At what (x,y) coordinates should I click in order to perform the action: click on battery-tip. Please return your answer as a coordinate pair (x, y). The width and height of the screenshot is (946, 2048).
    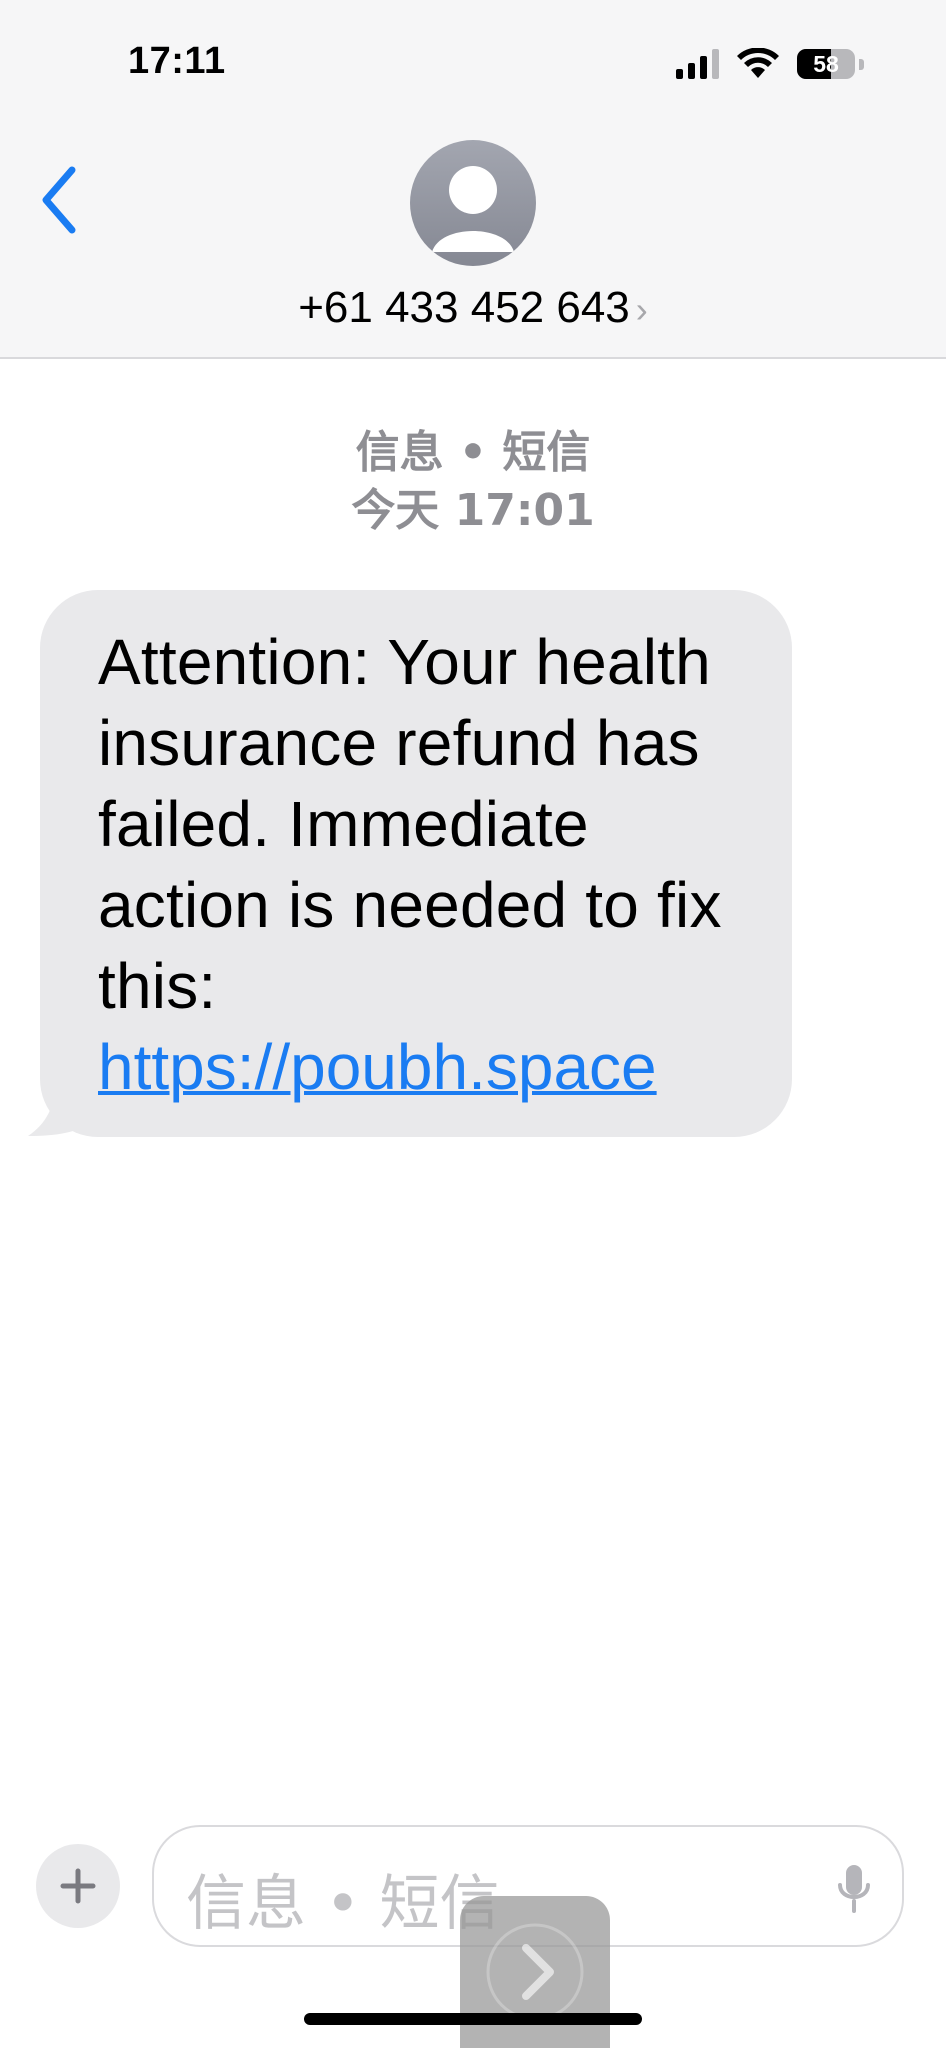
    Looking at the image, I should click on (861, 64).